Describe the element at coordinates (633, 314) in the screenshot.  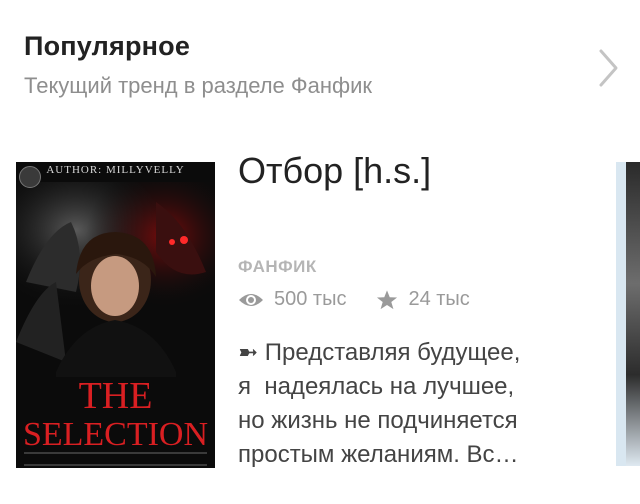
I see `next-cover-image` at that location.